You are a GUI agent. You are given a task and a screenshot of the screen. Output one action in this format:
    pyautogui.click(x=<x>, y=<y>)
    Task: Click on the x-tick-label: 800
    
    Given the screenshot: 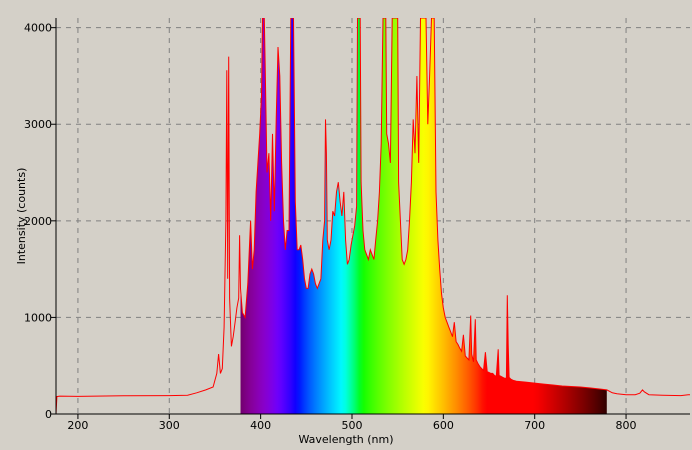 What is the action you would take?
    pyautogui.click(x=626, y=425)
    